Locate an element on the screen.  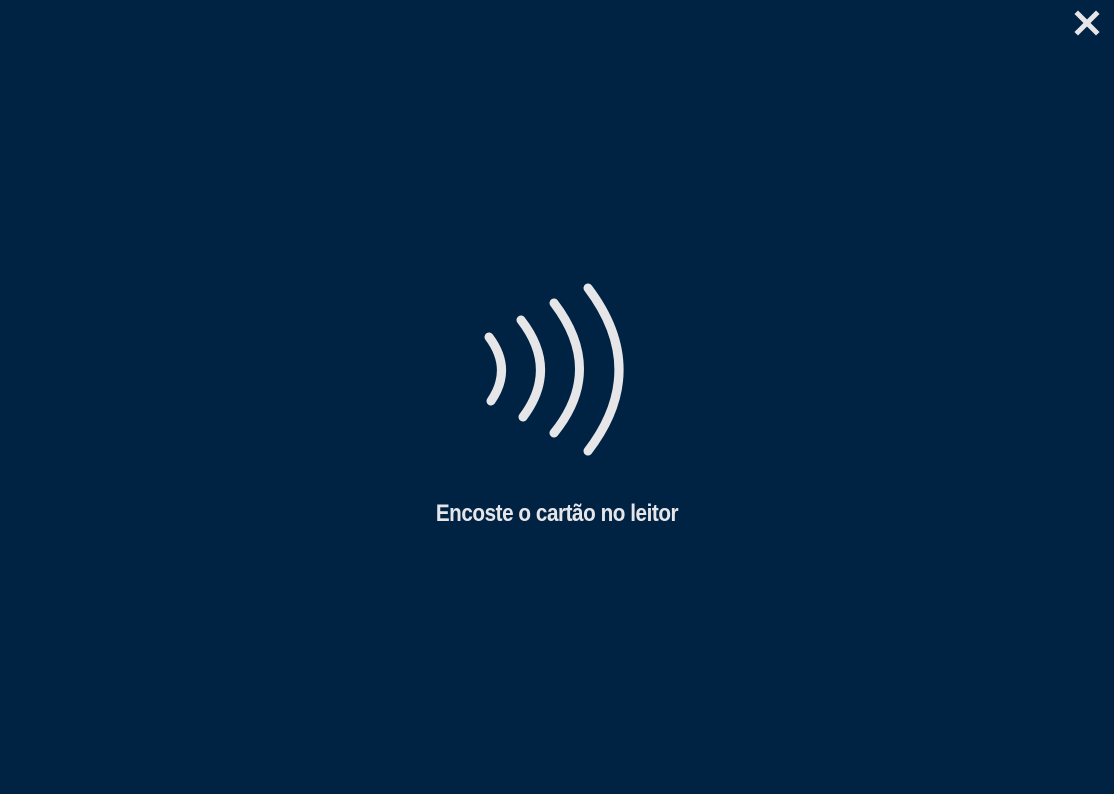
close-icon is located at coordinates (1087, 23).